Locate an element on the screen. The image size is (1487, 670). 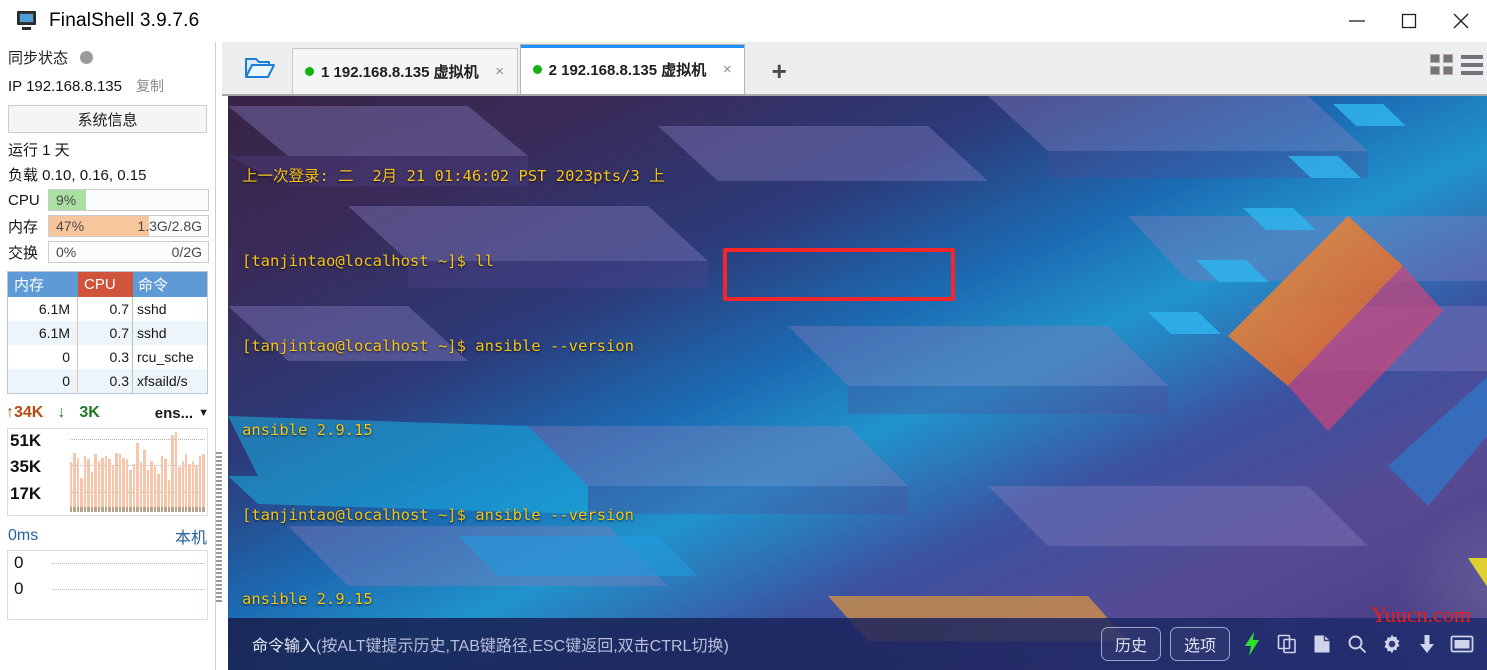
ip-row: IP 192.168.8.135 复制 is located at coordinates (107, 86).